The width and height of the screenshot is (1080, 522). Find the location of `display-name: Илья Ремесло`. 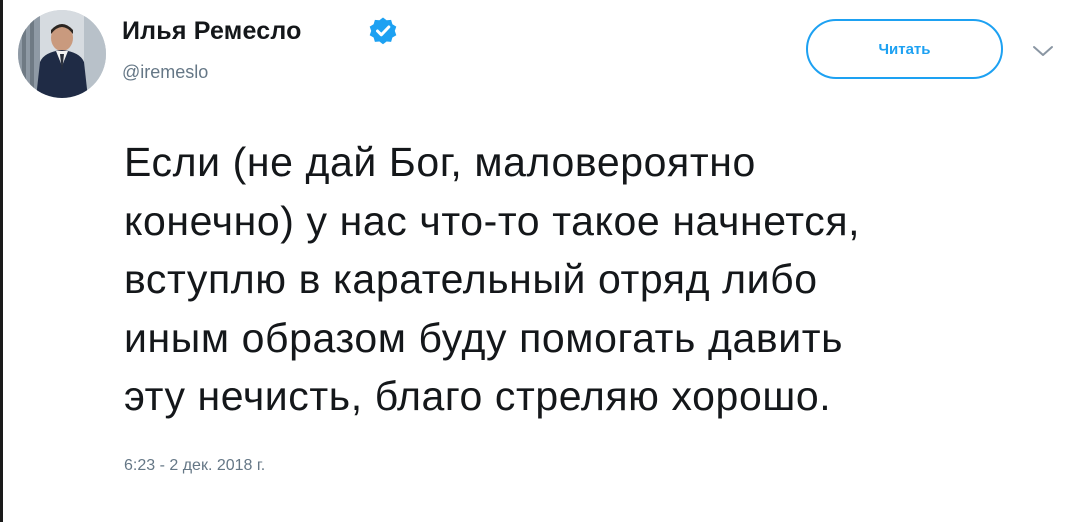

display-name: Илья Ремесло is located at coordinates (212, 31).